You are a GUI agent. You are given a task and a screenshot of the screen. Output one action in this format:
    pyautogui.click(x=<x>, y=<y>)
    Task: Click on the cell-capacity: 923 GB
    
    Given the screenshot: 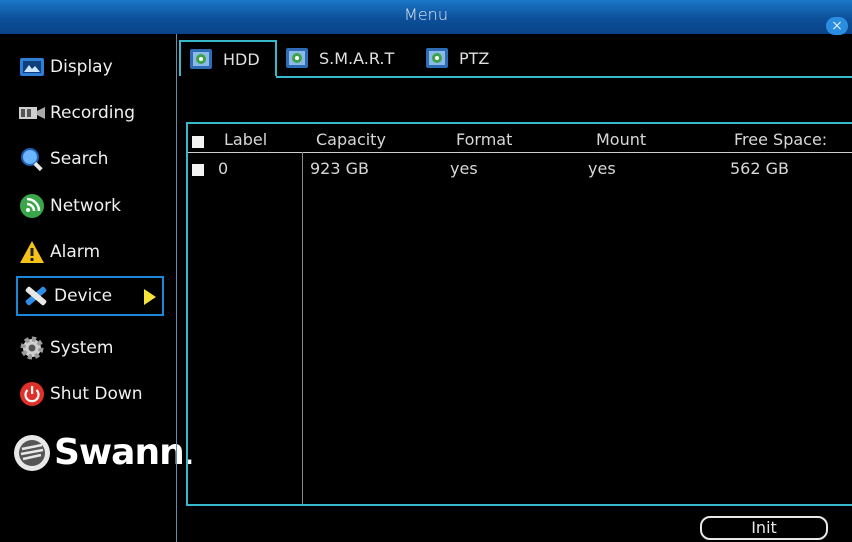 What is the action you would take?
    pyautogui.click(x=339, y=168)
    